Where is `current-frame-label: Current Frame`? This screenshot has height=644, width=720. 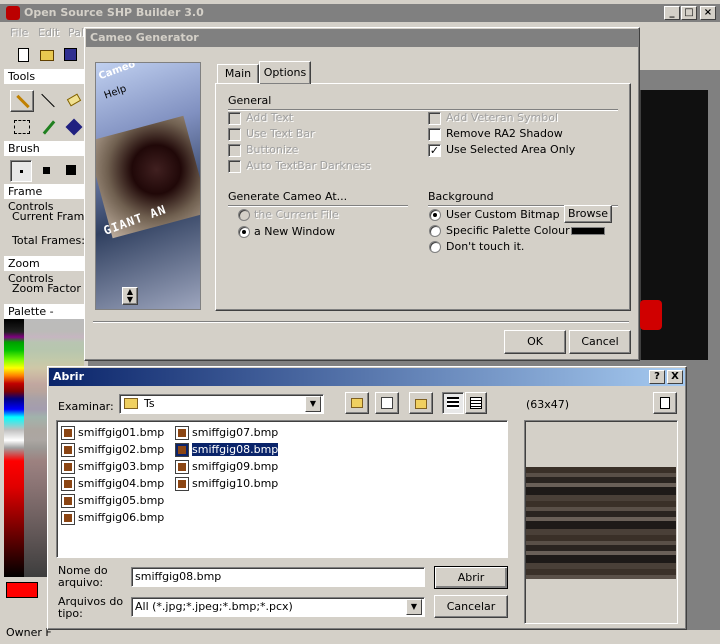
current-frame-label: Current Frame is located at coordinates (52, 216).